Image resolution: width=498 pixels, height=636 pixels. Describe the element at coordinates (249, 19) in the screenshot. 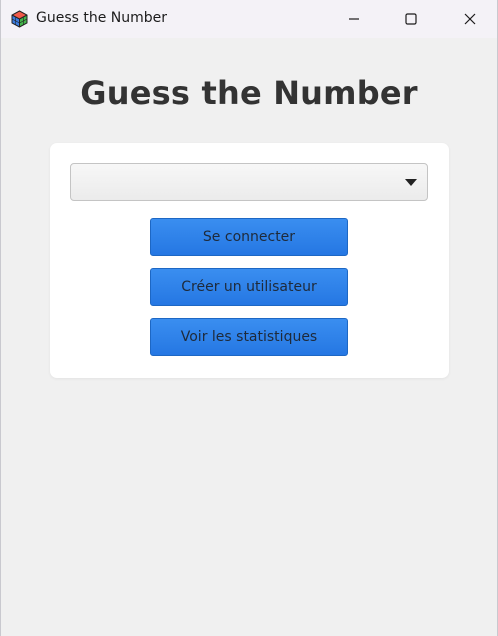

I see `title-bar: Guess the Number` at that location.